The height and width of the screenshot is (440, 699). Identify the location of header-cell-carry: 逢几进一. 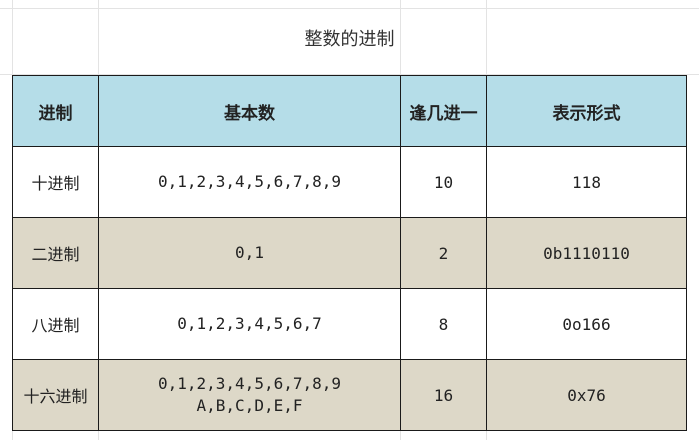
(443, 111).